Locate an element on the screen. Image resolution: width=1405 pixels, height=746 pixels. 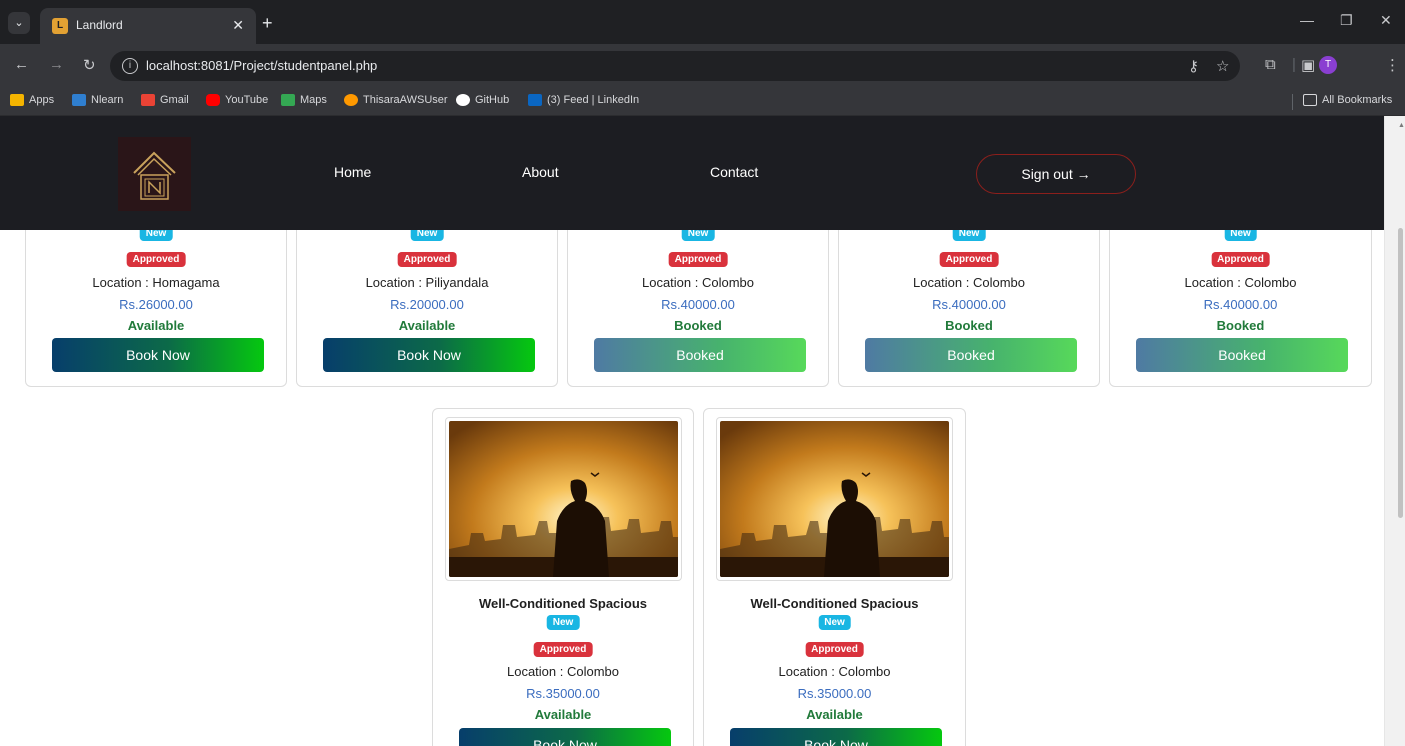
nav-home-link: Home is located at coordinates (352, 172).